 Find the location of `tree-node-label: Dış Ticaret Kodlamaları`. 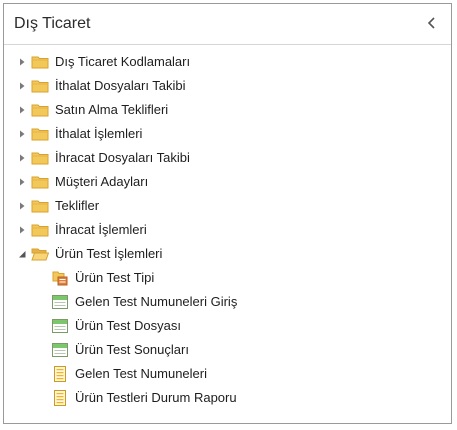

tree-node-label: Dış Ticaret Kodlamaları is located at coordinates (123, 61).